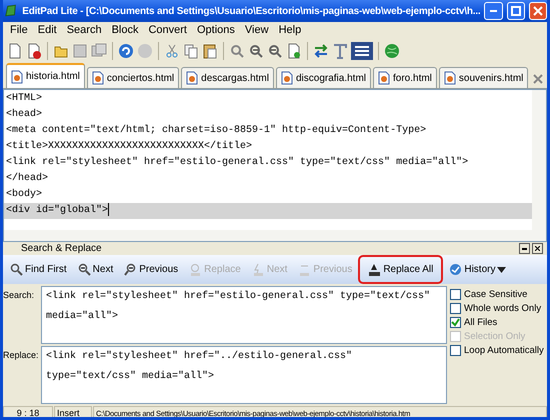  What do you see at coordinates (362, 51) in the screenshot?
I see `word-wrap-icon` at bounding box center [362, 51].